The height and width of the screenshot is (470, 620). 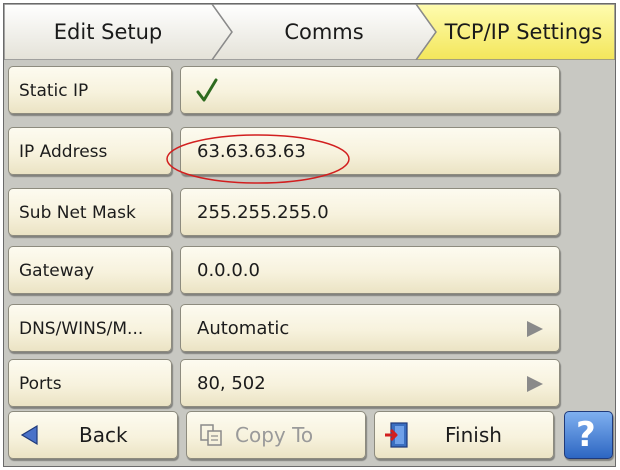 I want to click on subnet-mask-value-button: 255.255.255.0, so click(x=370, y=212).